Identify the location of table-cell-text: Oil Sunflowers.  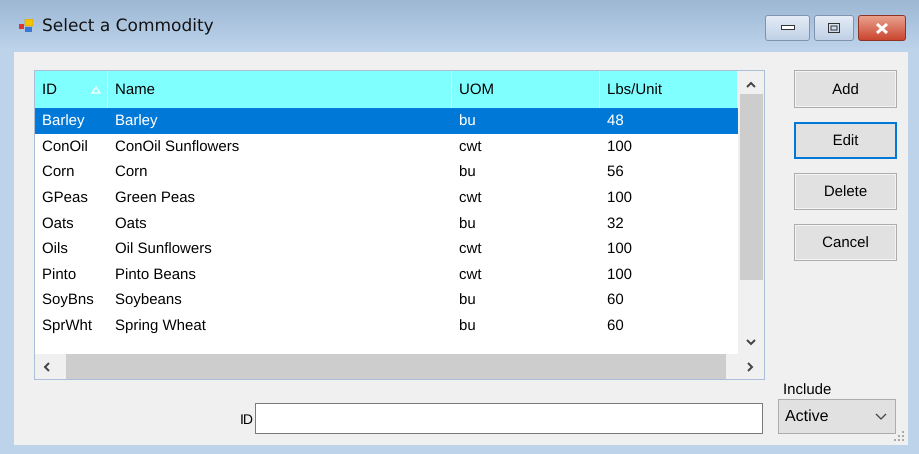
(163, 249).